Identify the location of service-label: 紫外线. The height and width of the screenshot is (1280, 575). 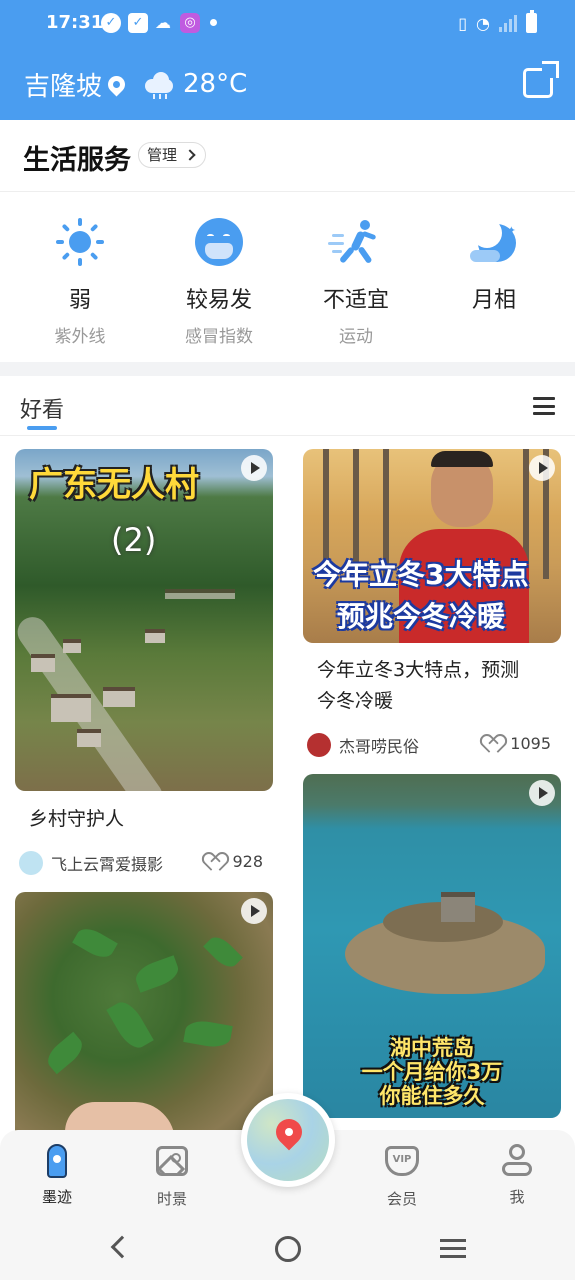
(80, 337).